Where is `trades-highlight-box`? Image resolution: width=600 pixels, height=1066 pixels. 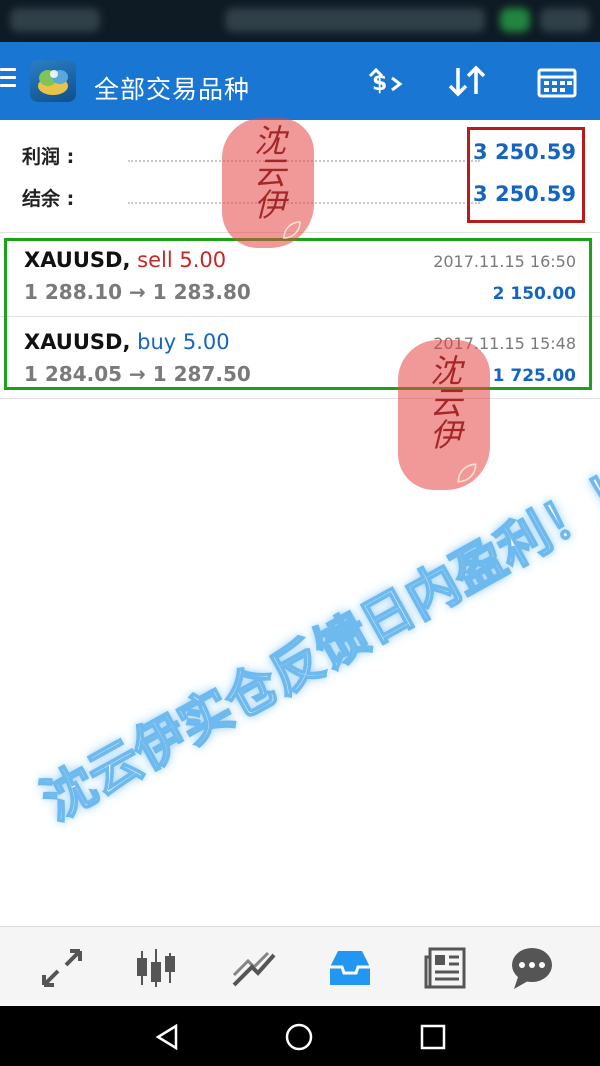 trades-highlight-box is located at coordinates (298, 314).